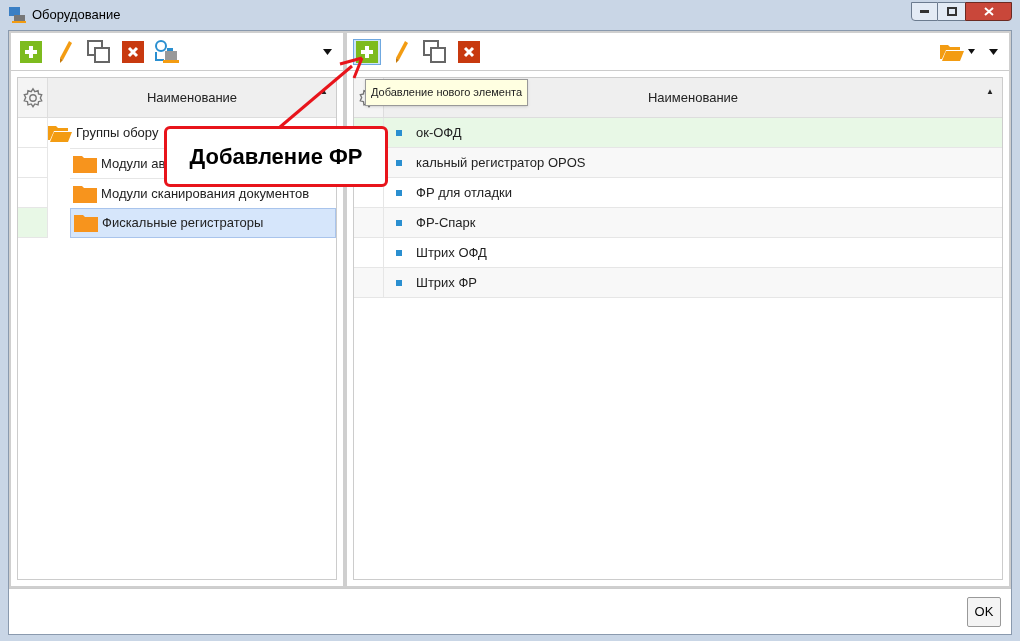  What do you see at coordinates (76, 15) in the screenshot?
I see `window-title: Оборудование` at bounding box center [76, 15].